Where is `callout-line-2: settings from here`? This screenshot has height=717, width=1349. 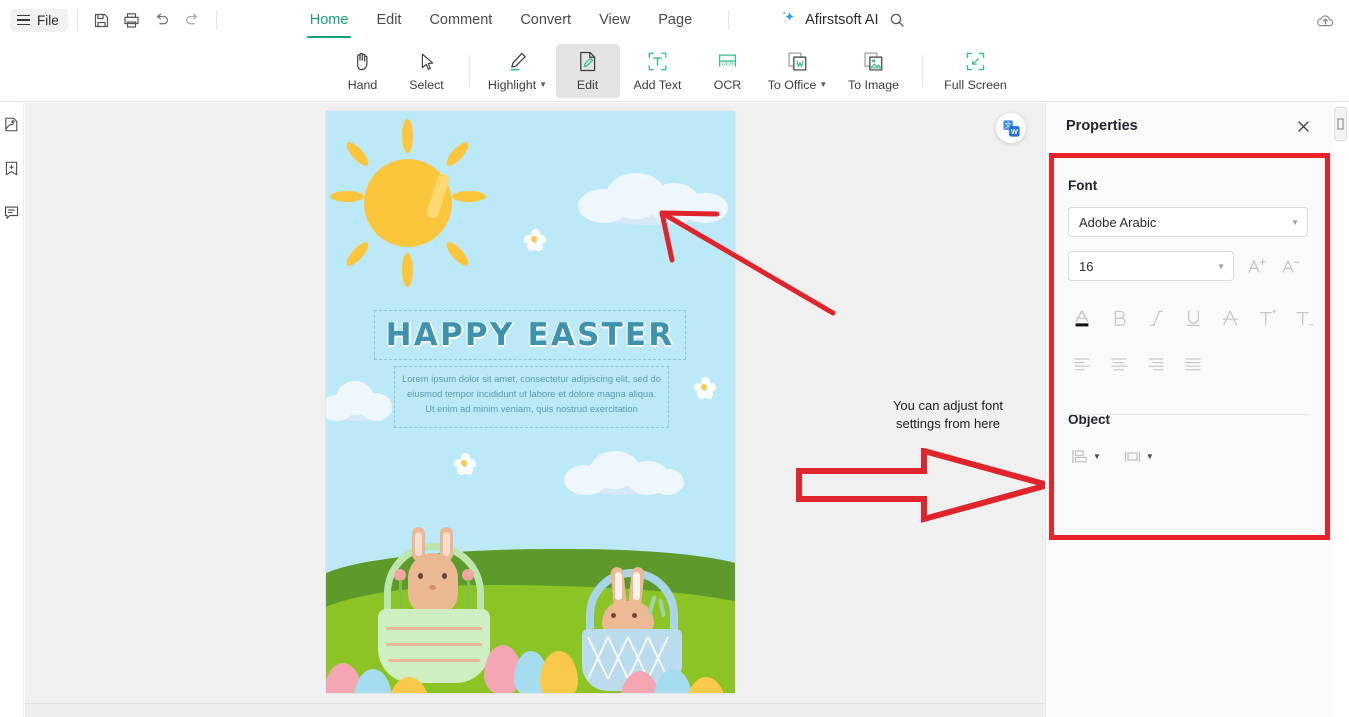 callout-line-2: settings from here is located at coordinates (948, 423).